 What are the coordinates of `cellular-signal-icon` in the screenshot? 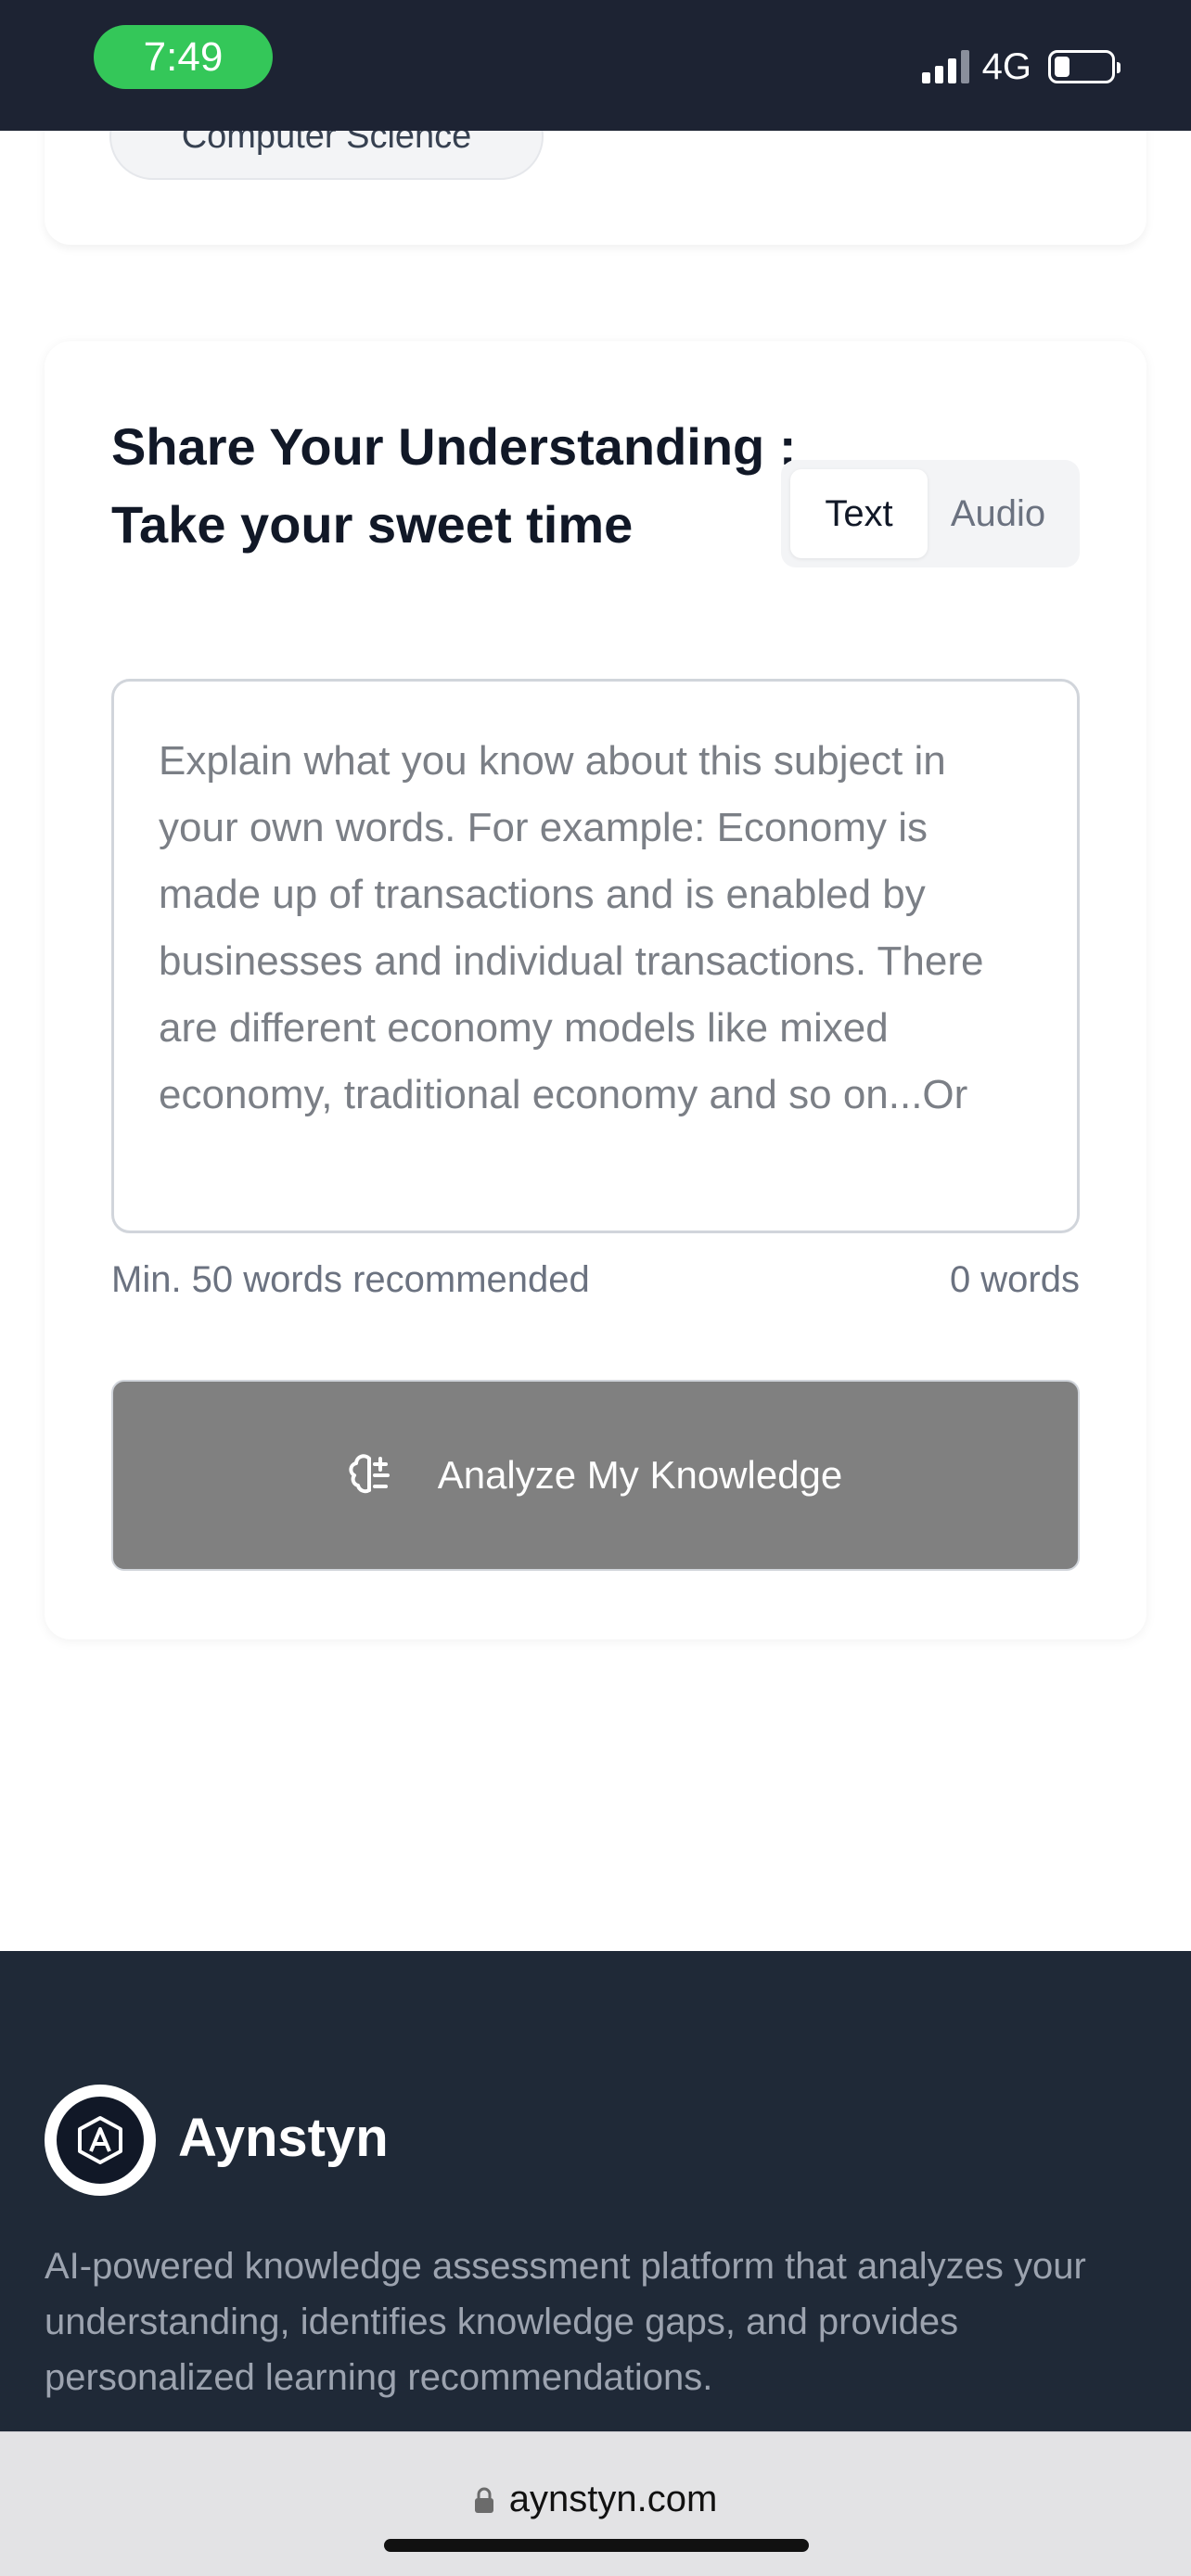 It's located at (945, 66).